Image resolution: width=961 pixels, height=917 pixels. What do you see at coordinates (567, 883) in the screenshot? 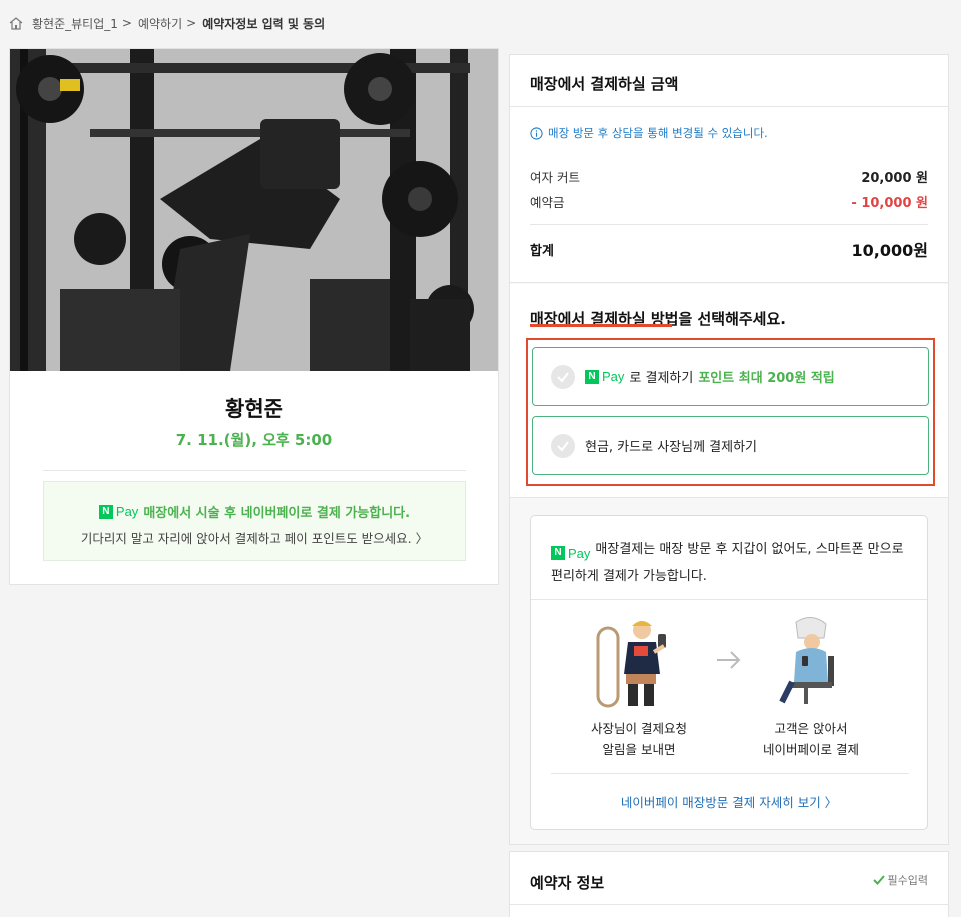
I see `booker-title: 예약자 정보` at bounding box center [567, 883].